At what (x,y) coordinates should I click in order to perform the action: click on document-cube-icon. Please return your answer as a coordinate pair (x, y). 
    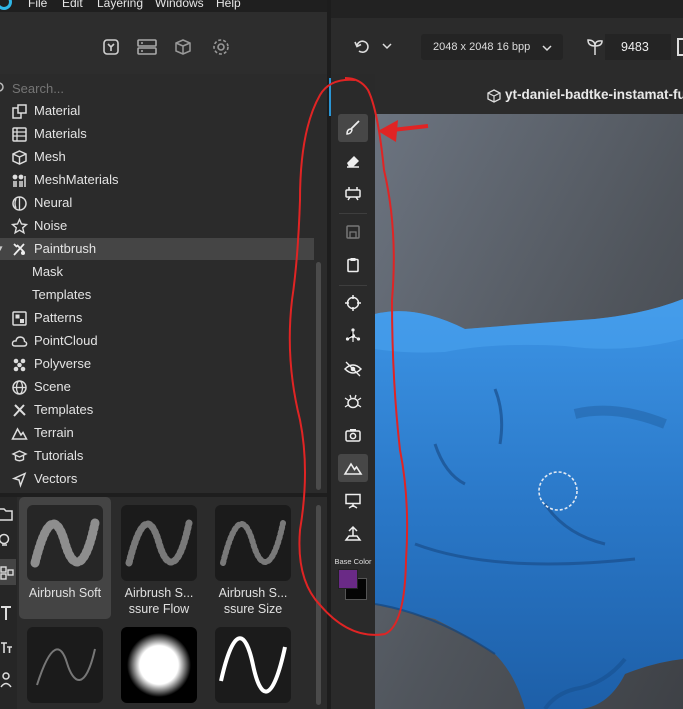
    Looking at the image, I should click on (494, 96).